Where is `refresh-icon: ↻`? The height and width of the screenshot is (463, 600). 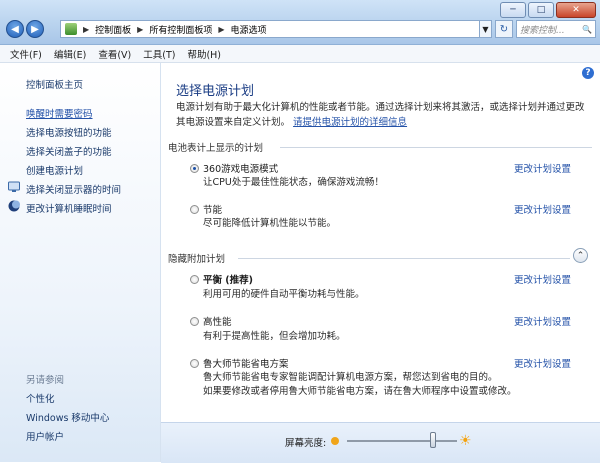
refresh-icon: ↻ is located at coordinates (504, 29).